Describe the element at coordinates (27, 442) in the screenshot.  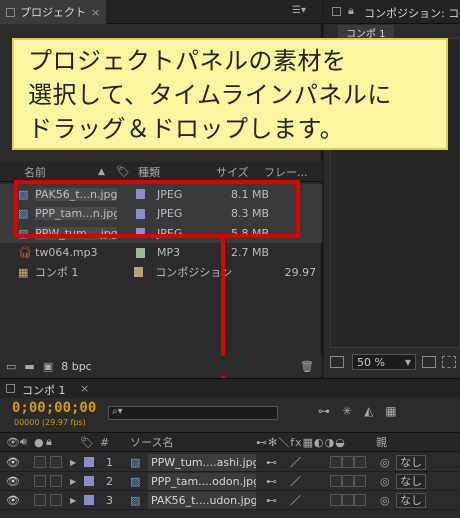
I see `audio-switch-icon: 🔊︎` at that location.